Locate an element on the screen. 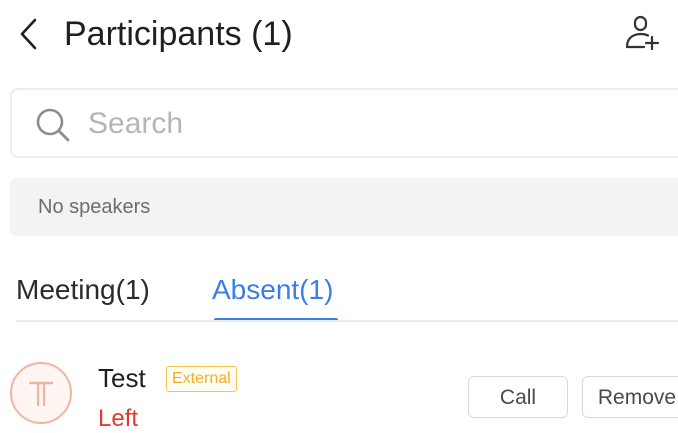 The height and width of the screenshot is (433, 678). speakers-panel: No speakers is located at coordinates (344, 207).